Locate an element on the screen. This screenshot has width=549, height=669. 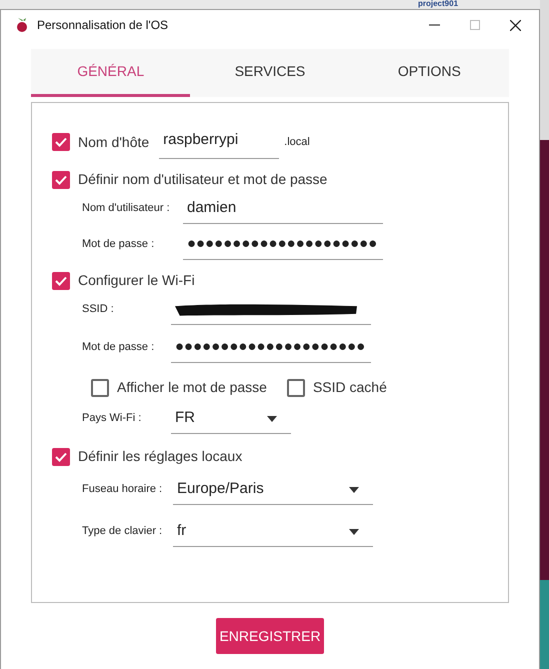
field-value: damien is located at coordinates (211, 208).